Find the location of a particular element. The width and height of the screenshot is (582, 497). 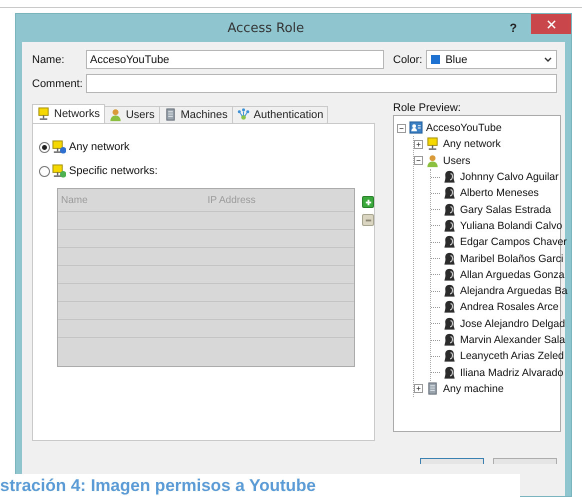

dialog-button is located at coordinates (452, 461).